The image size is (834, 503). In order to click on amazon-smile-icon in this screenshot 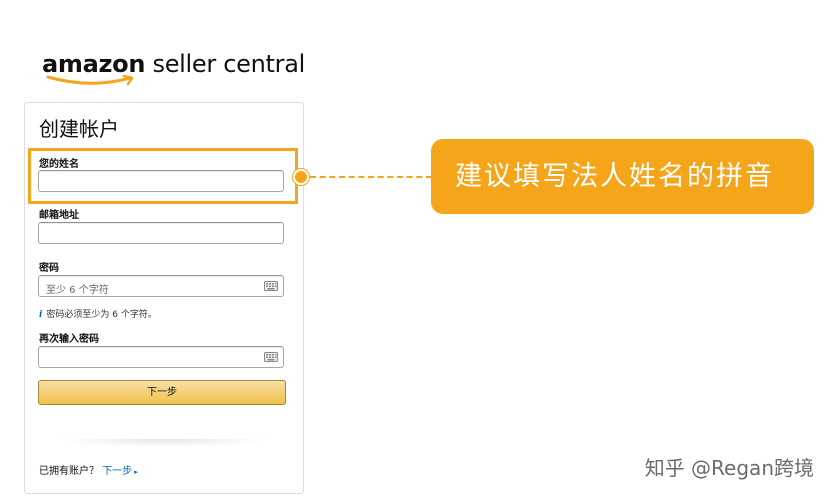, I will do `click(90, 80)`.